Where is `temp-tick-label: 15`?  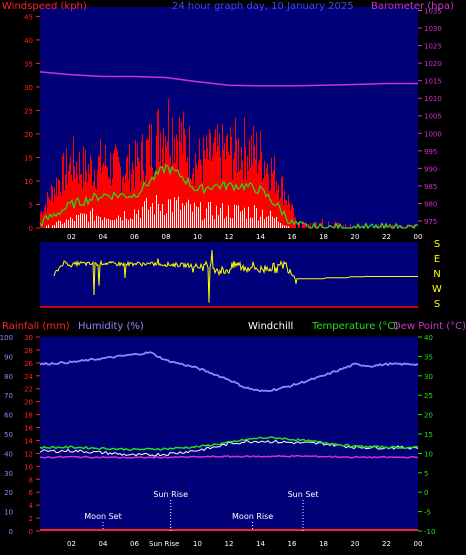
temp-tick-label: 15 is located at coordinates (428, 435).